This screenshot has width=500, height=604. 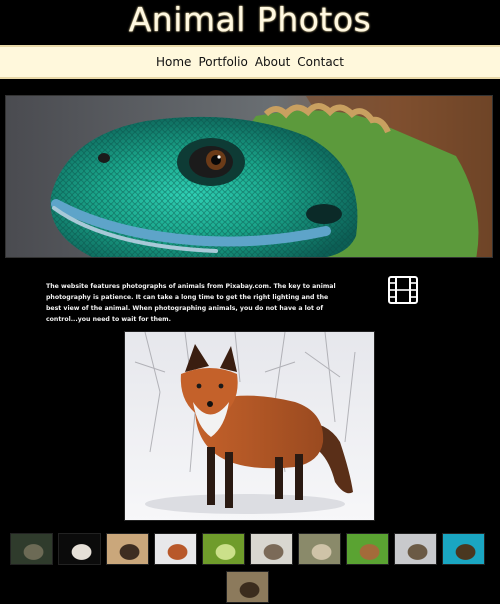 What do you see at coordinates (250, 19) in the screenshot?
I see `site-title: Animal Photos` at bounding box center [250, 19].